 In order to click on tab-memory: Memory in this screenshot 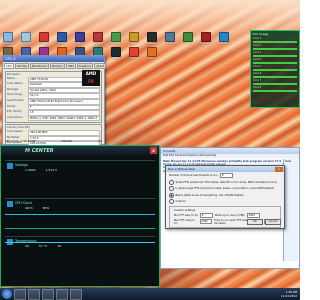, I will do `click(57, 66)`.